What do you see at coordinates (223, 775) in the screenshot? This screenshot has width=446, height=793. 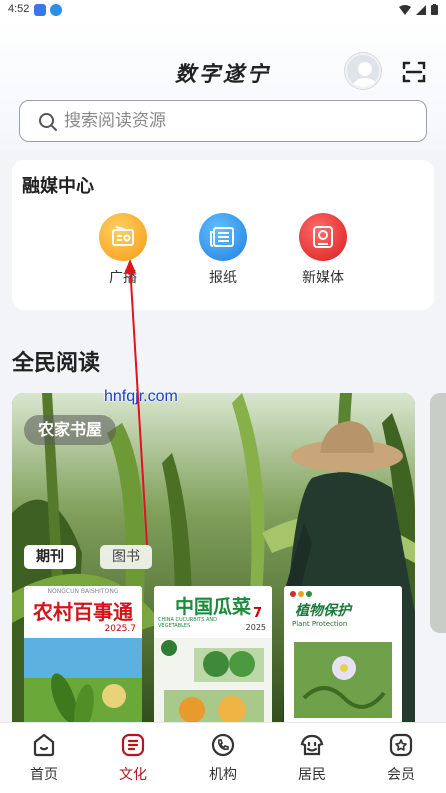 I see `nav-label: 机构` at bounding box center [223, 775].